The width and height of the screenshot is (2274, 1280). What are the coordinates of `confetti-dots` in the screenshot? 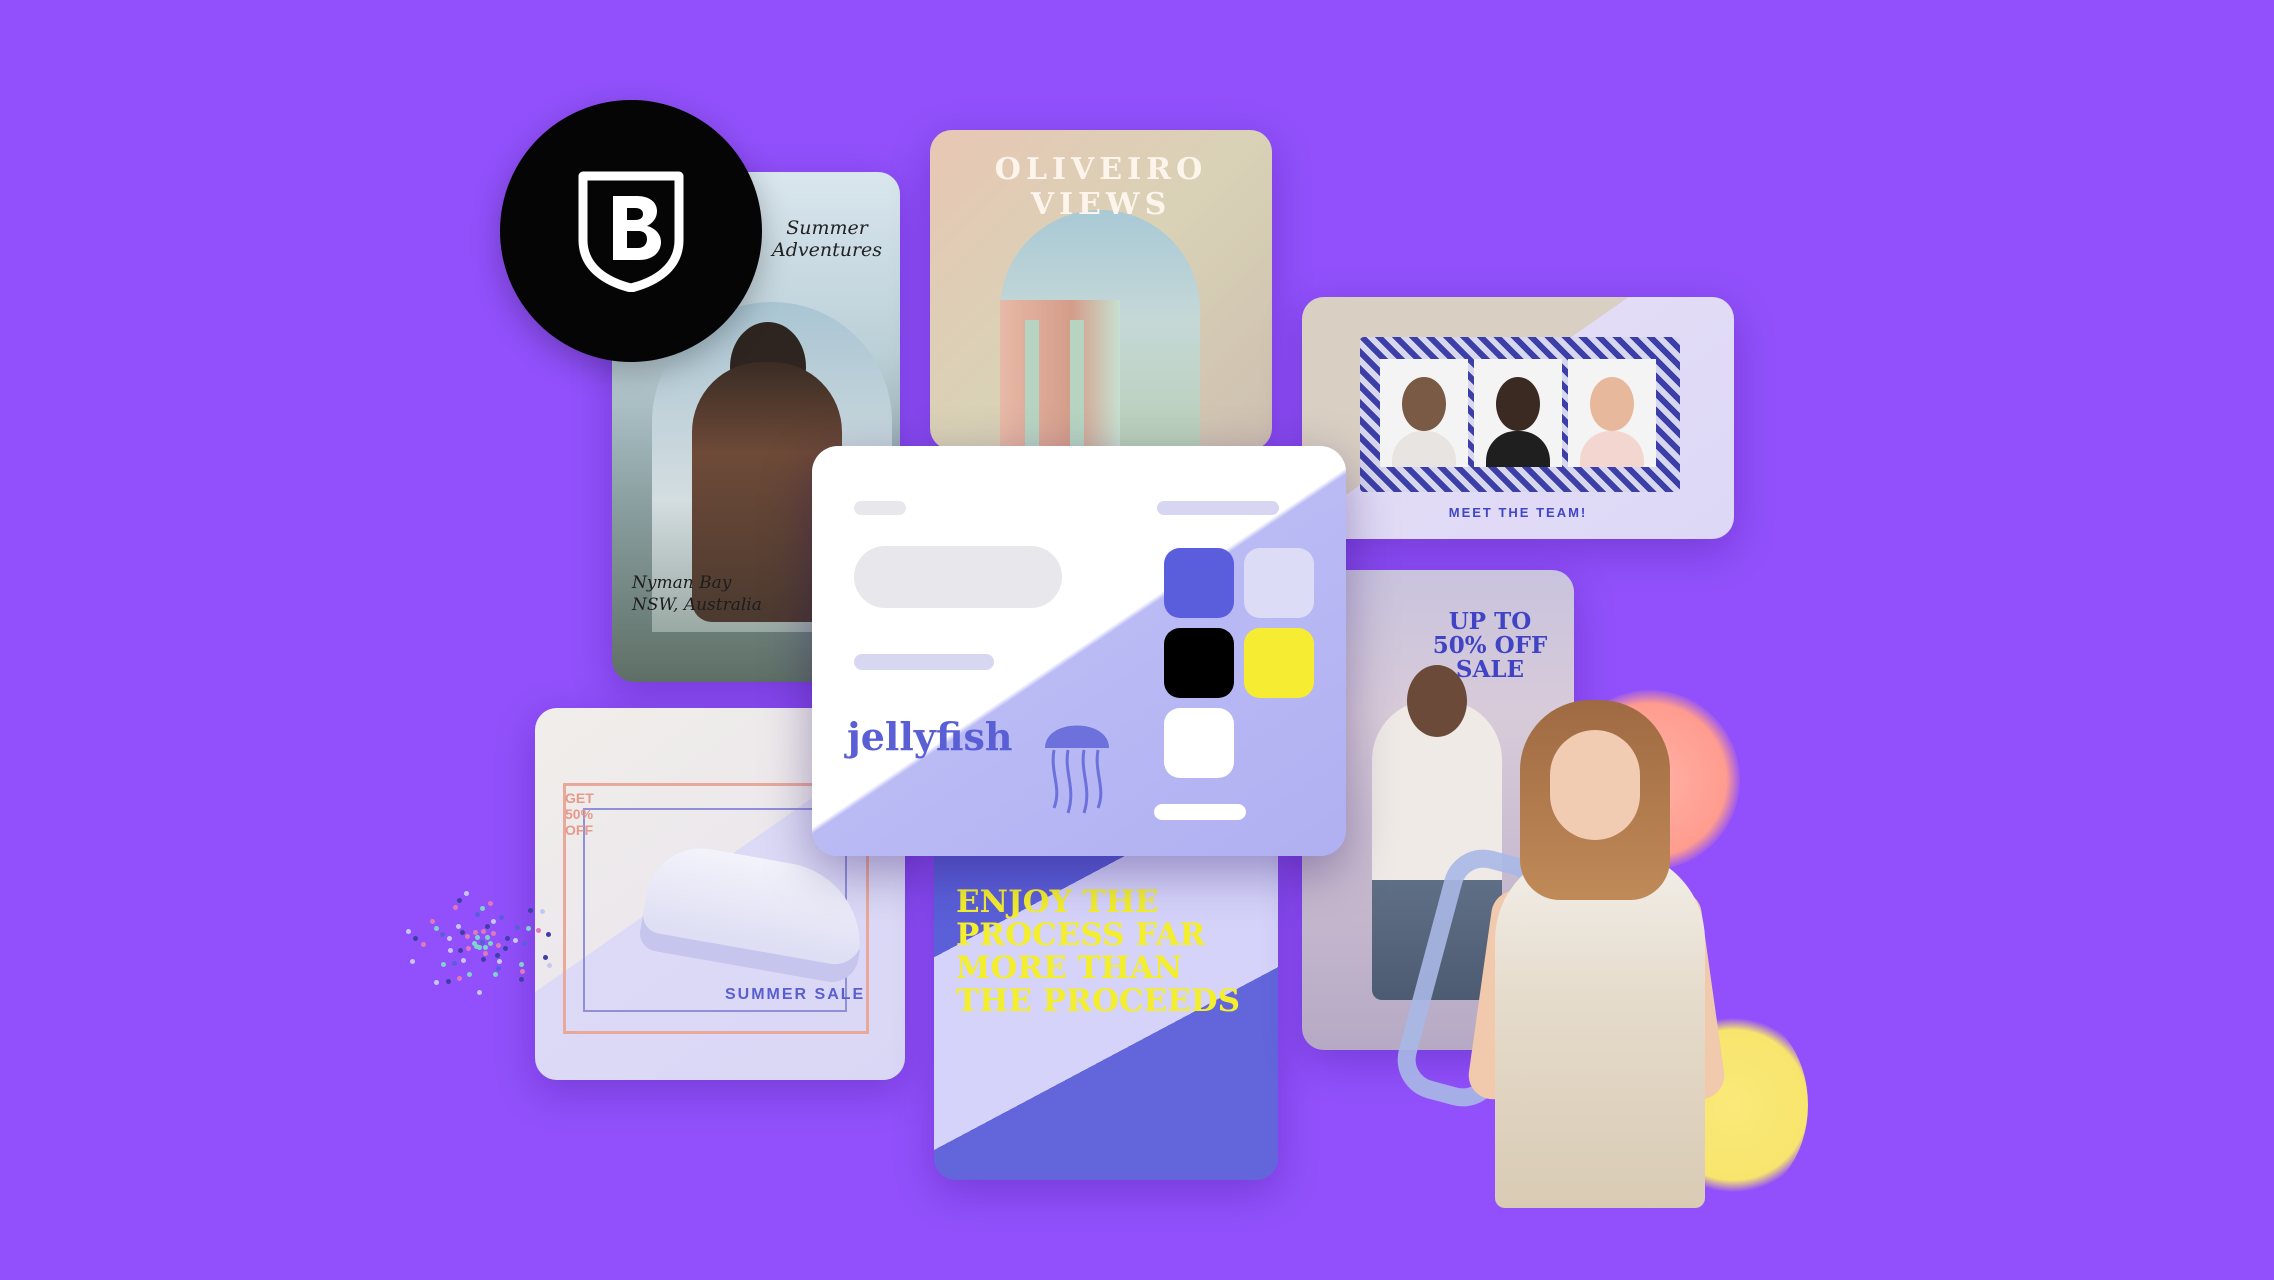 It's located at (480, 940).